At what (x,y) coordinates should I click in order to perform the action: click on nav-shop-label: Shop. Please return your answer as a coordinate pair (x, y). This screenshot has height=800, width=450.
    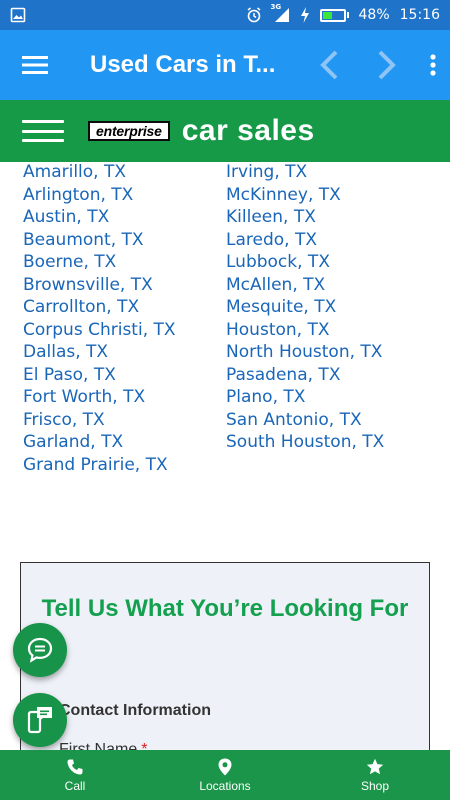
    Looking at the image, I should click on (375, 785).